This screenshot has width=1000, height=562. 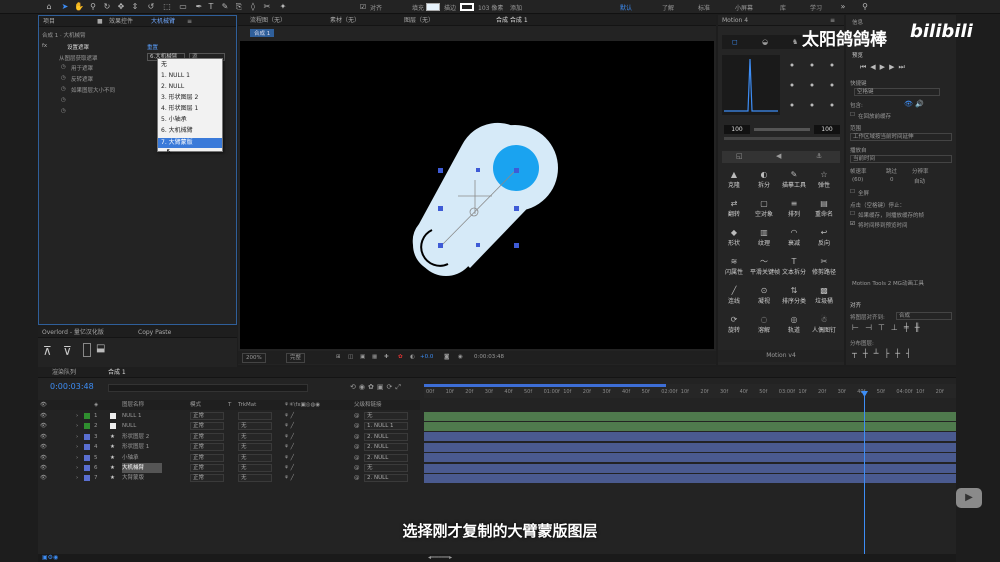 I want to click on motion-button-14: ～ 平滑关键帧, so click(x=765, y=269).